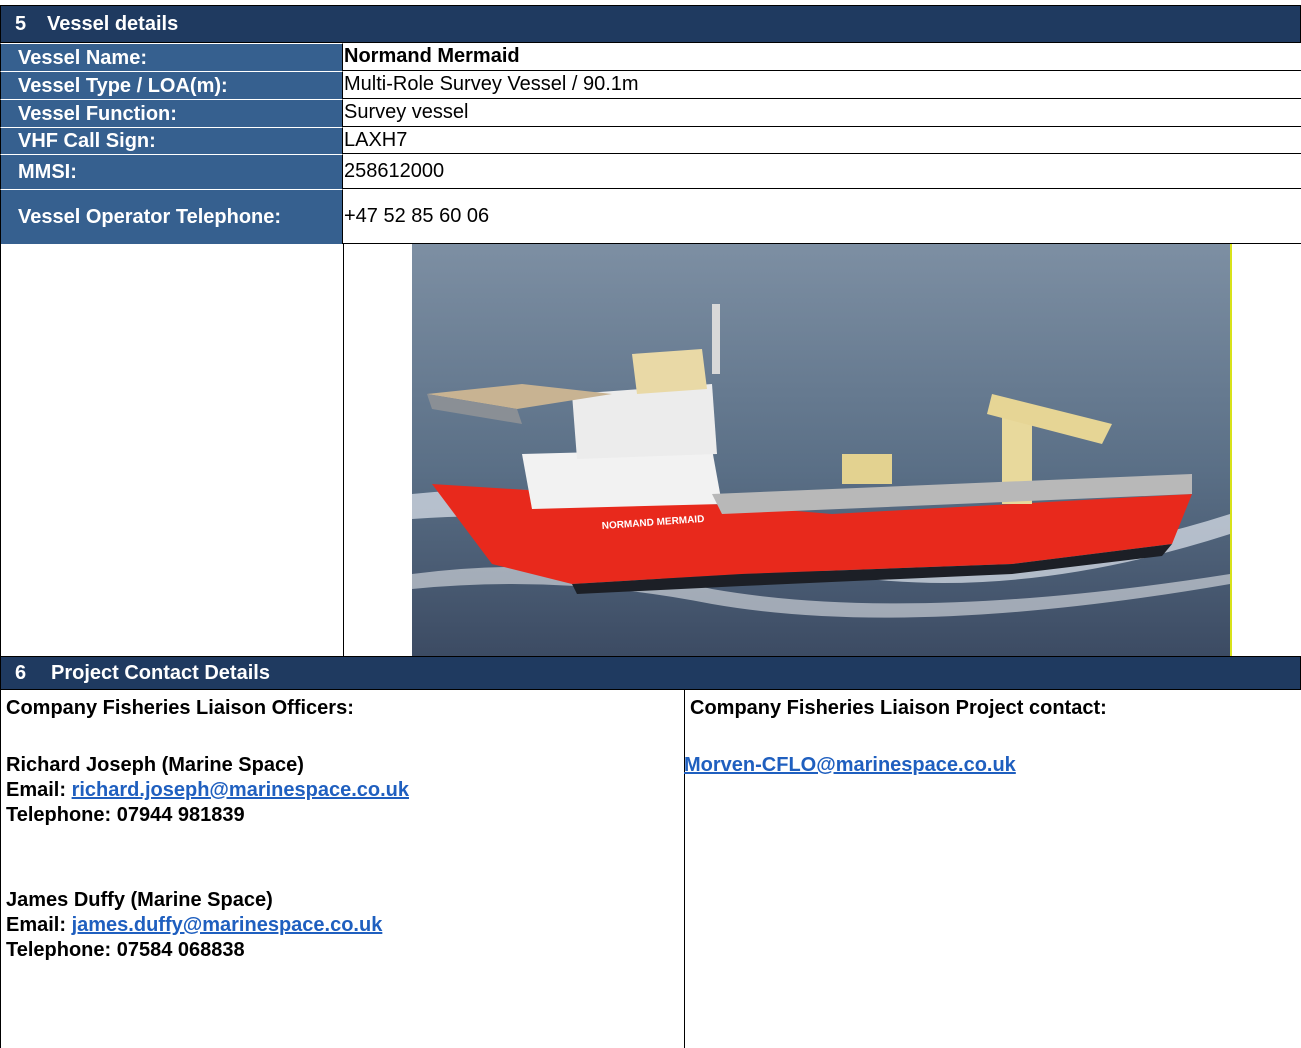 Image resolution: width=1301 pixels, height=1048 pixels. Describe the element at coordinates (171, 57) in the screenshot. I see `field-label: Vessel Name:` at that location.